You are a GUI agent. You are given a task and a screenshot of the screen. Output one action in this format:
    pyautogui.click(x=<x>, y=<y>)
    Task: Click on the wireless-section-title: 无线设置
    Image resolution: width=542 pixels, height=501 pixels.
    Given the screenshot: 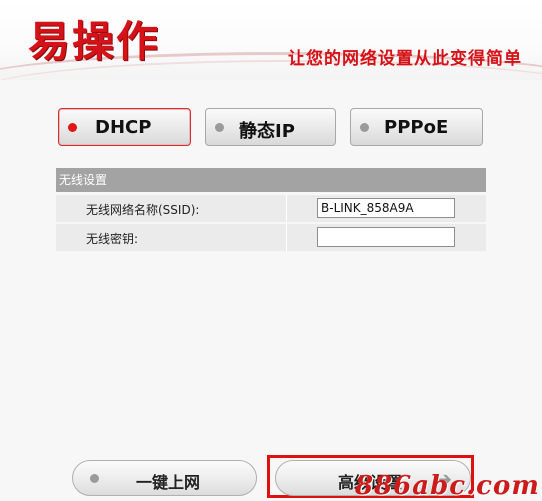 What is the action you would take?
    pyautogui.click(x=271, y=180)
    